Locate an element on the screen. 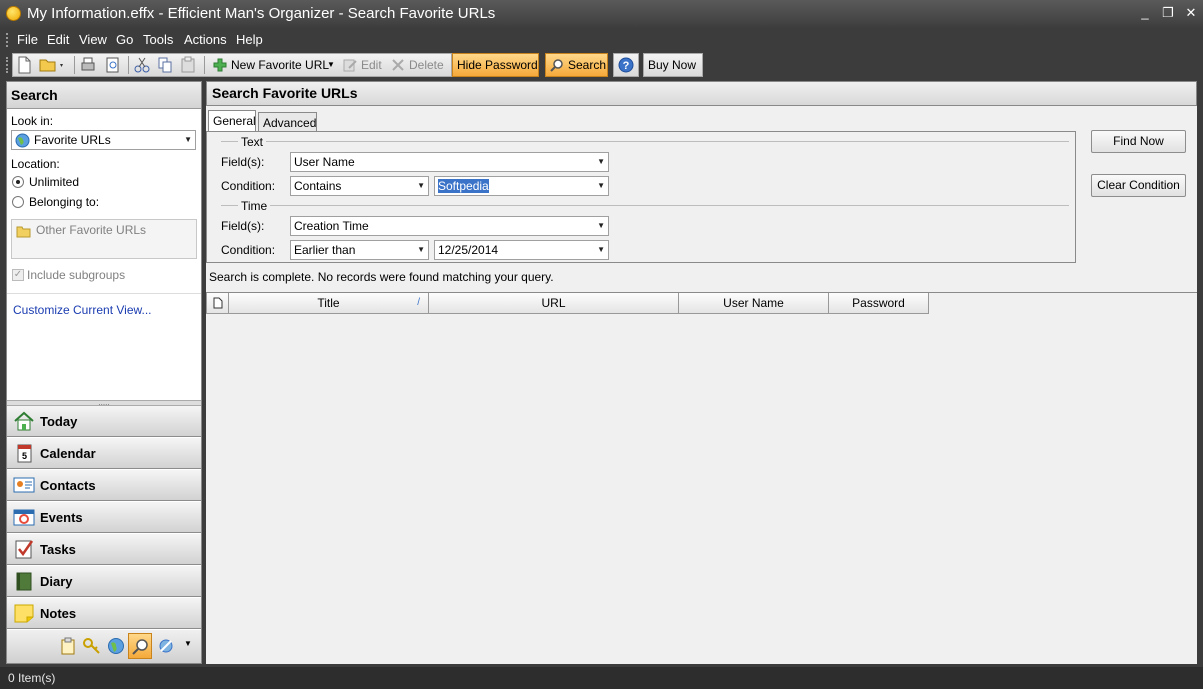 This screenshot has height=689, width=1203. time-field-value: Creation Time is located at coordinates (331, 226).